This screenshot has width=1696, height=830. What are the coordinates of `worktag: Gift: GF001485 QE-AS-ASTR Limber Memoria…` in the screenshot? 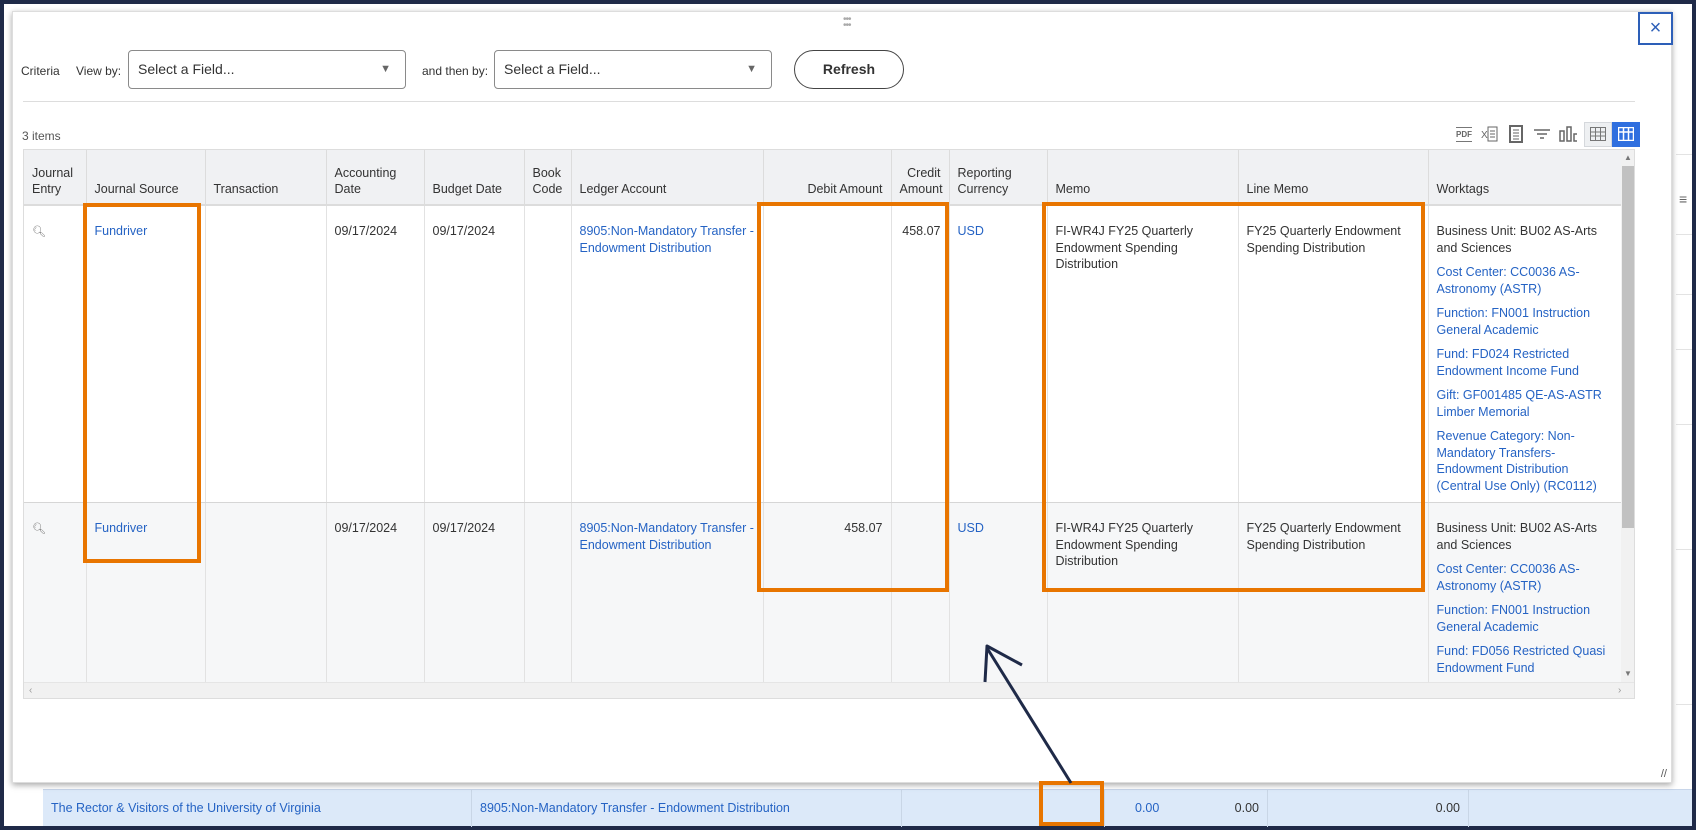 It's located at (1525, 403).